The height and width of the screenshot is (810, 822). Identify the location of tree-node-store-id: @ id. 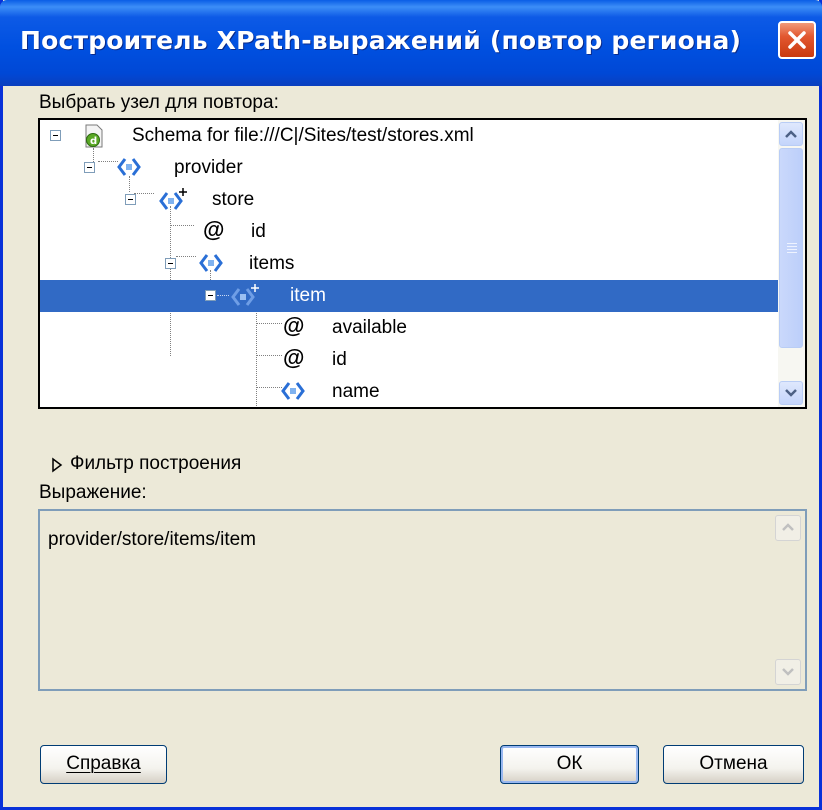
(409, 232).